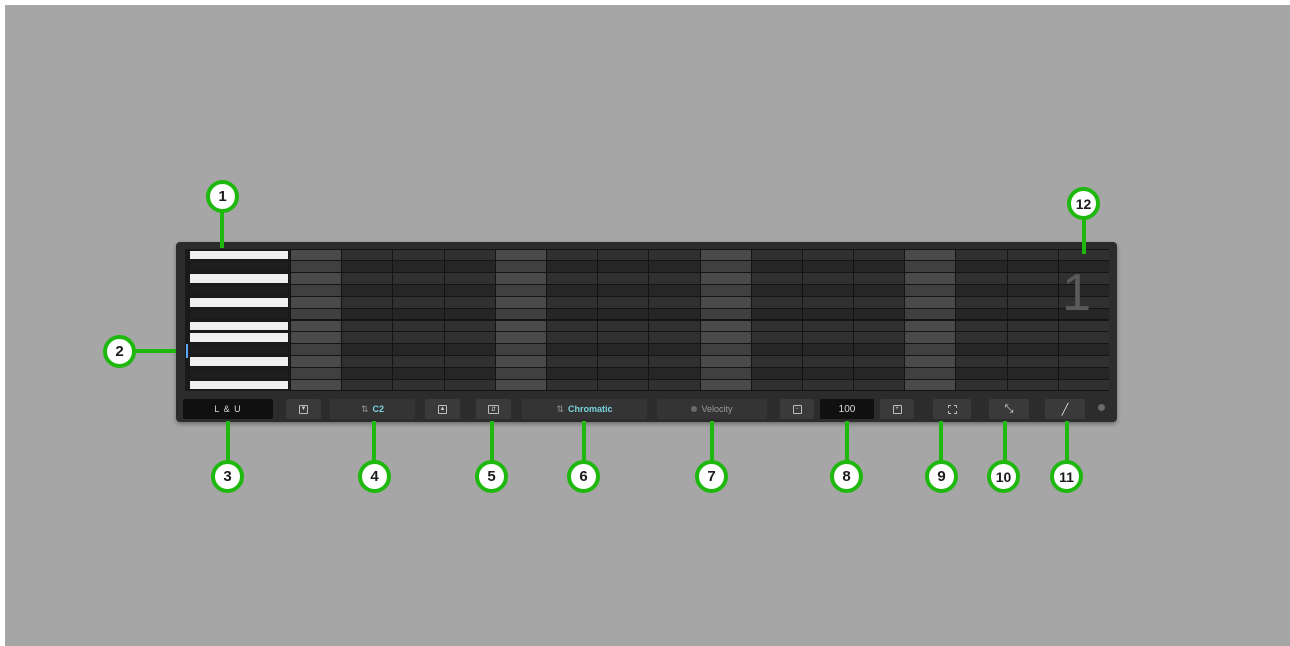 The image size is (1290, 646). I want to click on fold-toggle-button: ⇵, so click(493, 409).